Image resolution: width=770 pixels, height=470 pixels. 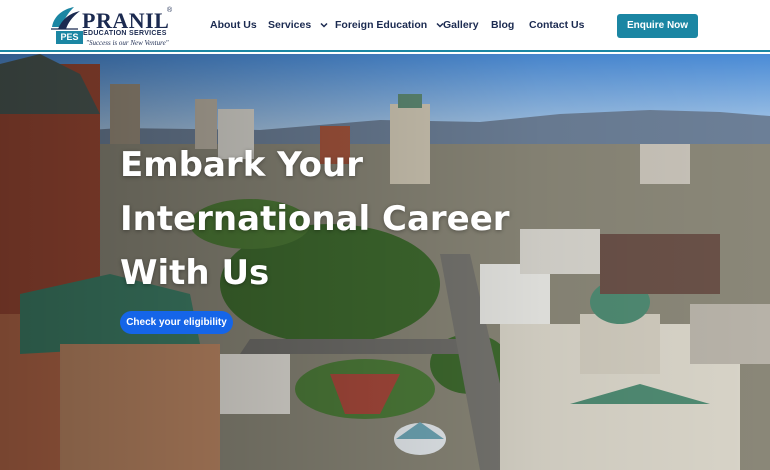 What do you see at coordinates (290, 25) in the screenshot?
I see `nav-label: Services` at bounding box center [290, 25].